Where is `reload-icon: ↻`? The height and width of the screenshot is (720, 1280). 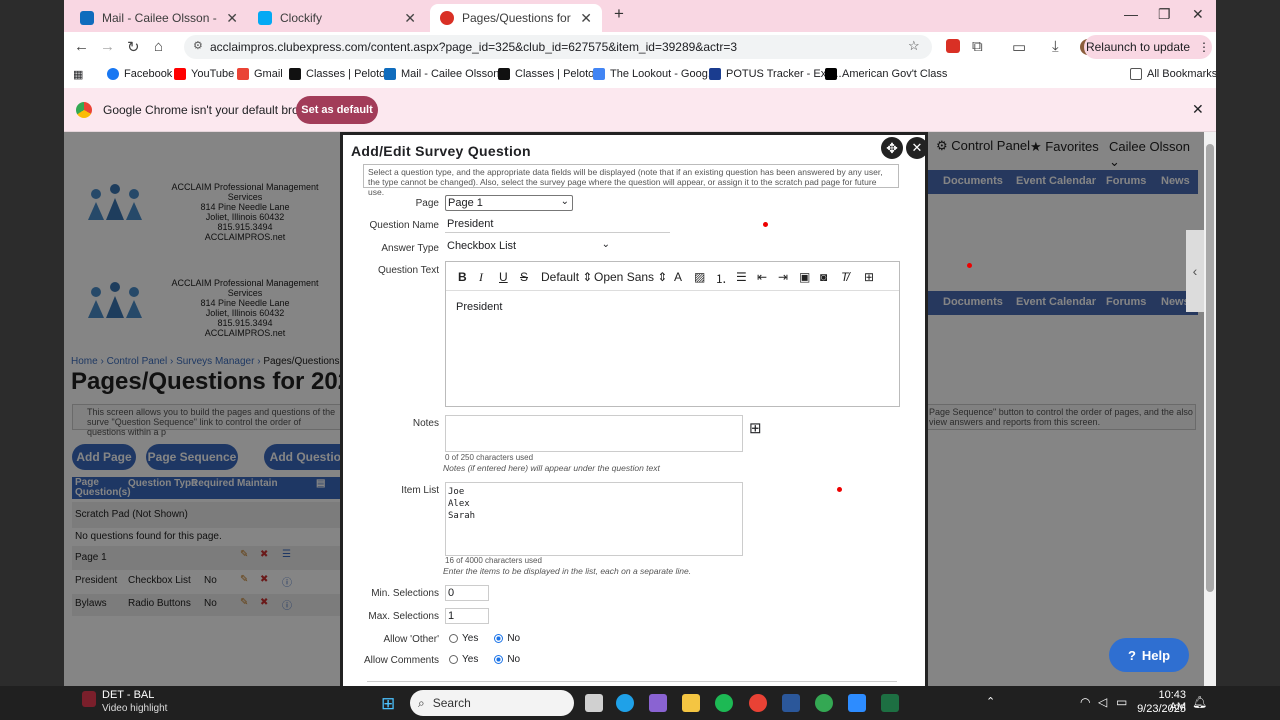 reload-icon: ↻ is located at coordinates (133, 47).